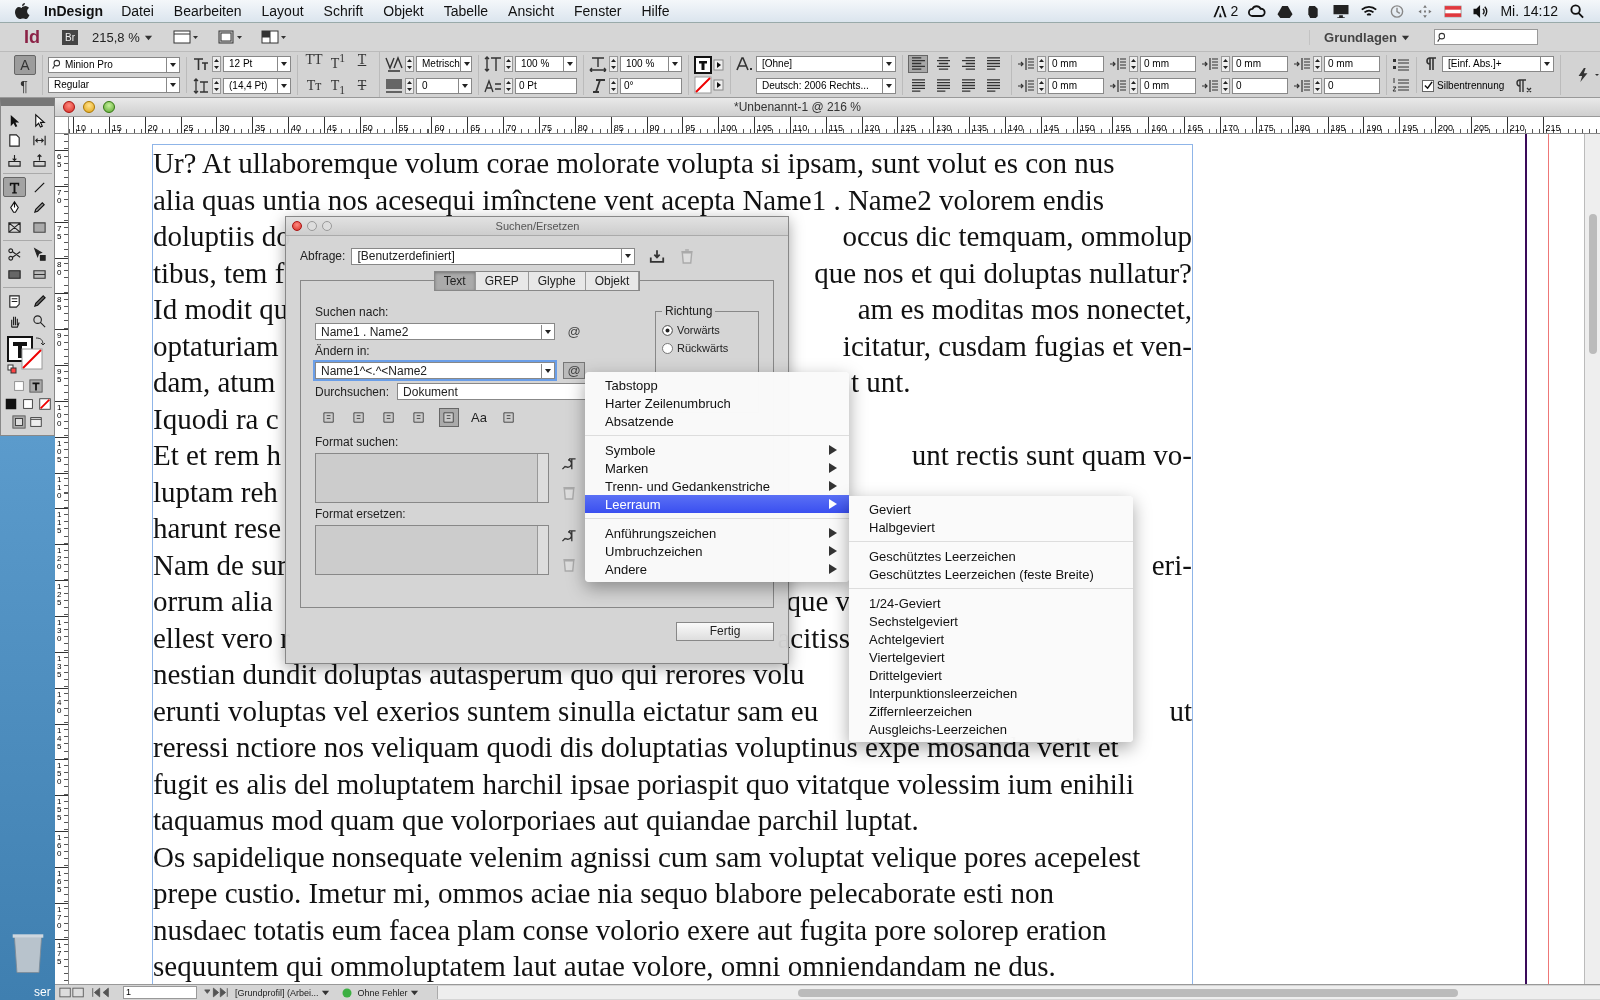 This screenshot has width=1600, height=1000. I want to click on search-field, so click(1486, 37).